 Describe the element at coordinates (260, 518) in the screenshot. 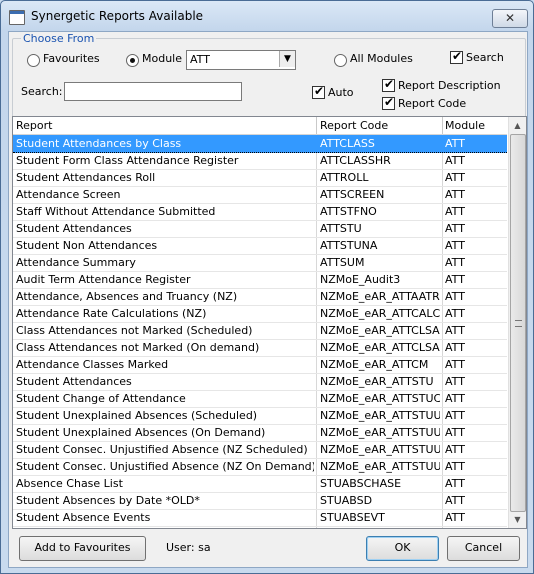

I see `table-row: Student Absence Events STUABSEVT ATT` at that location.